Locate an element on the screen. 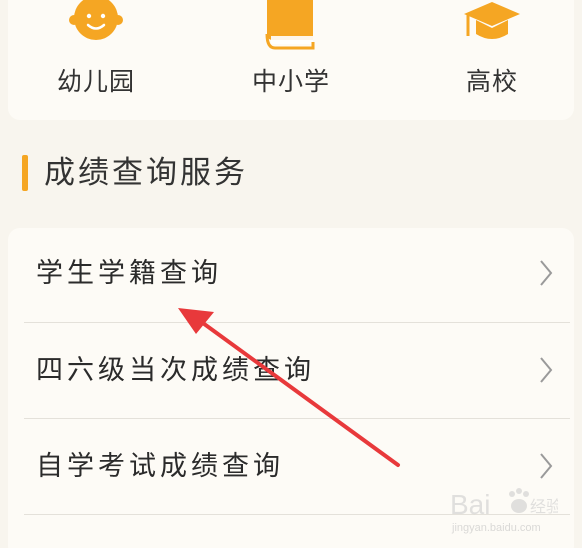 This screenshot has height=548, width=582. graduation-cap-icon is located at coordinates (492, 25).